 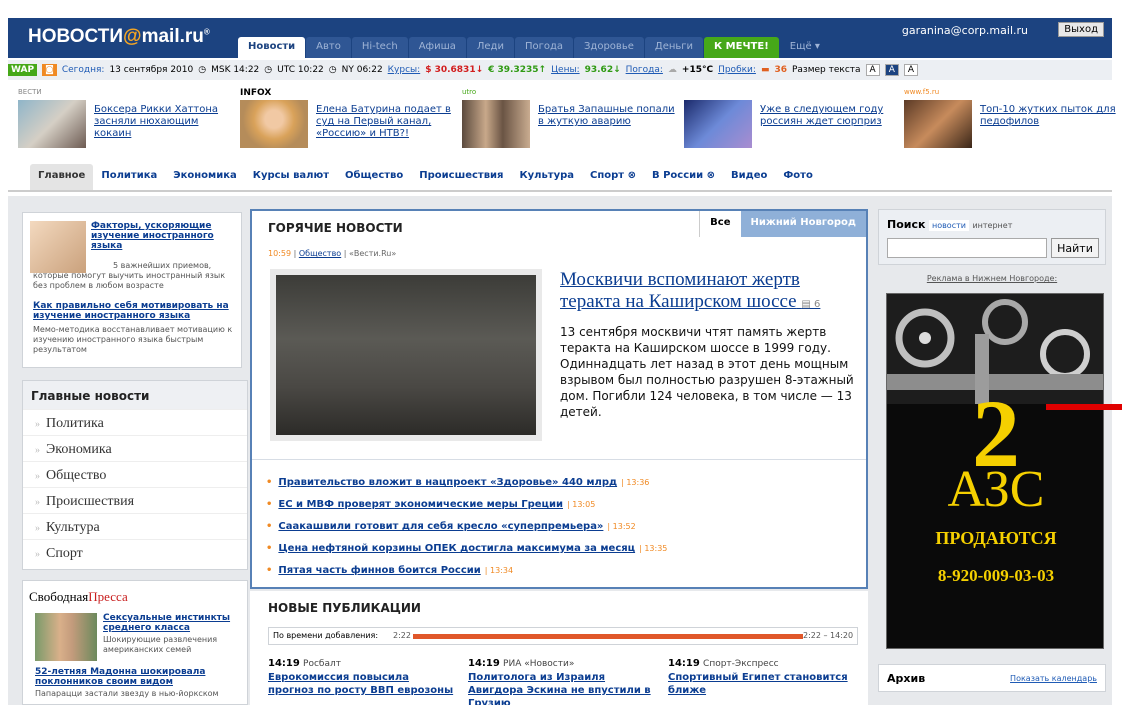 I want to click on main-news-item: » Спорт, so click(x=135, y=552).